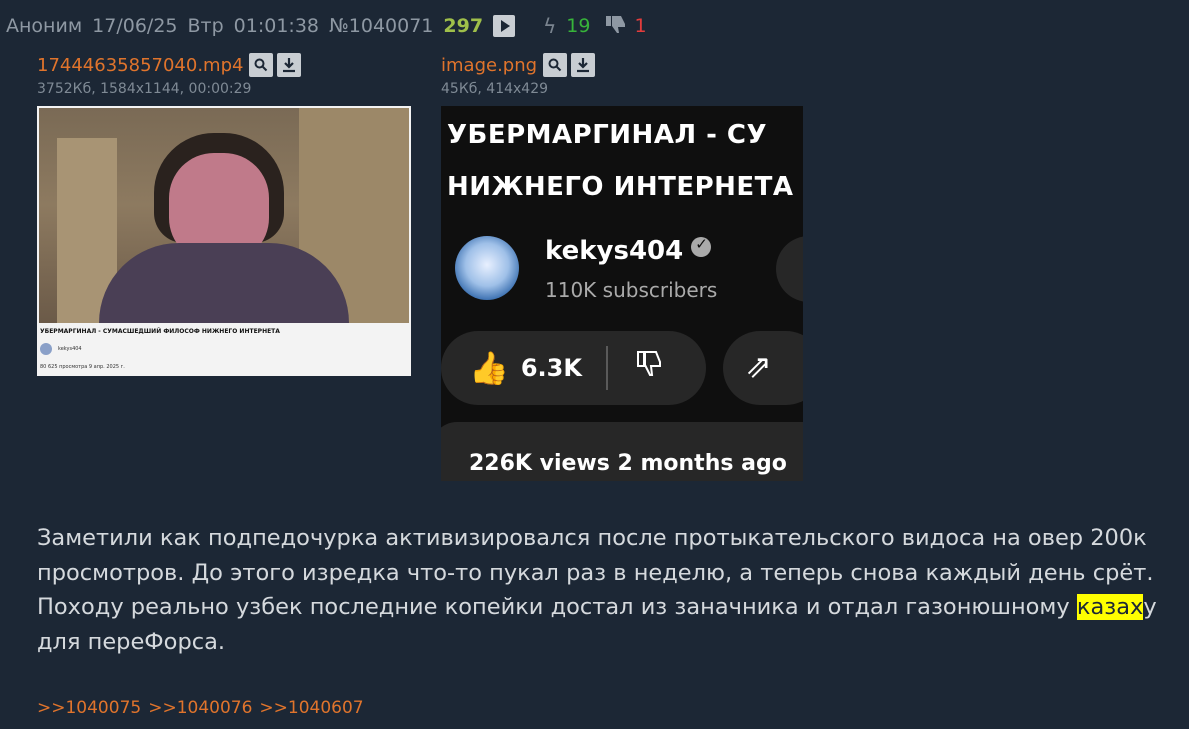 The height and width of the screenshot is (729, 1189). Describe the element at coordinates (504, 26) in the screenshot. I see `play-icon` at that location.